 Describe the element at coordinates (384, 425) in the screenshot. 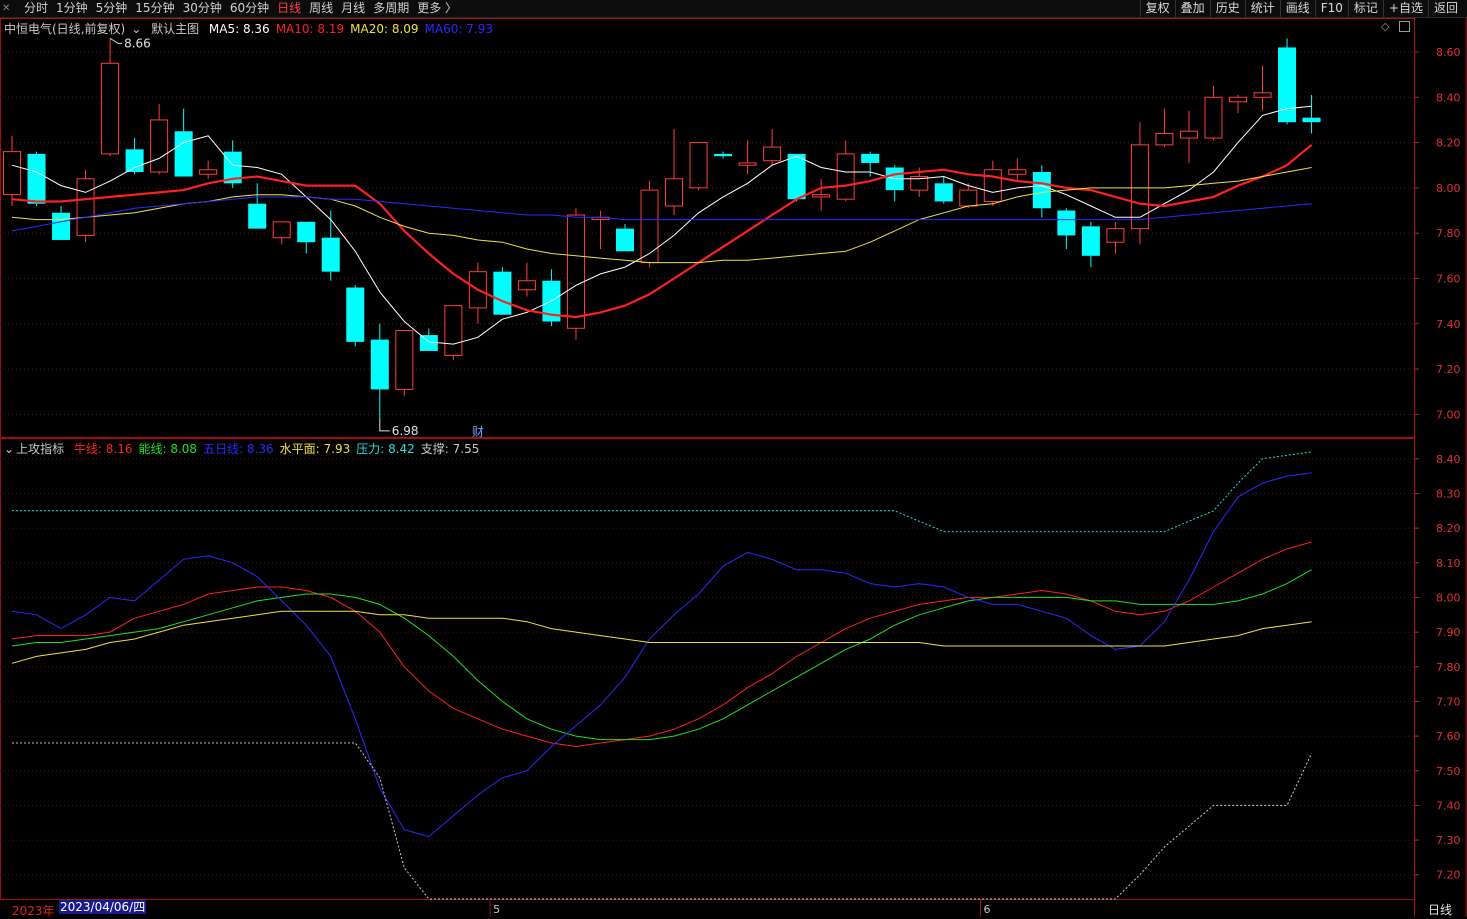

I see `low-marker-arrow` at that location.